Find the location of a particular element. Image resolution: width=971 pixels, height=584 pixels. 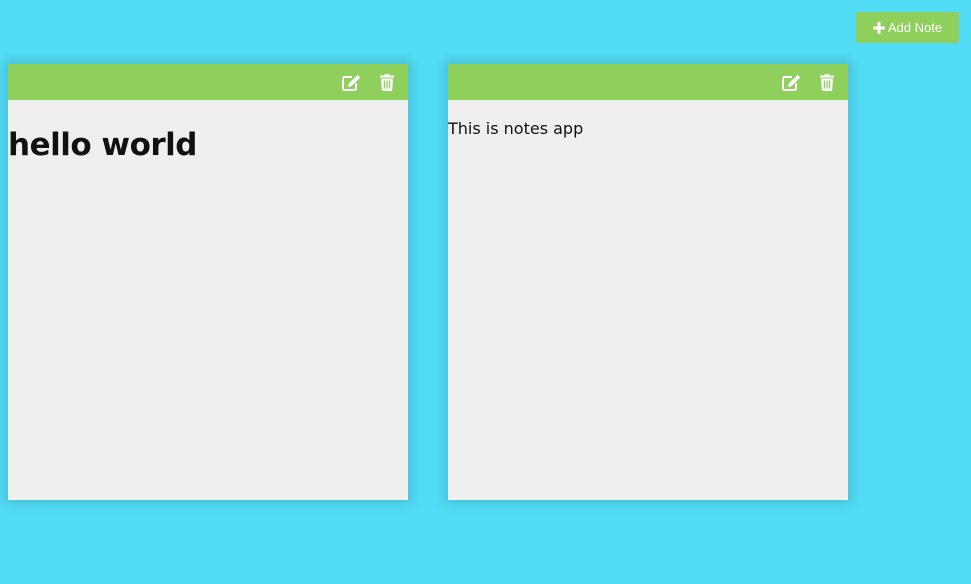

note-content: This is notes app is located at coordinates (516, 128).